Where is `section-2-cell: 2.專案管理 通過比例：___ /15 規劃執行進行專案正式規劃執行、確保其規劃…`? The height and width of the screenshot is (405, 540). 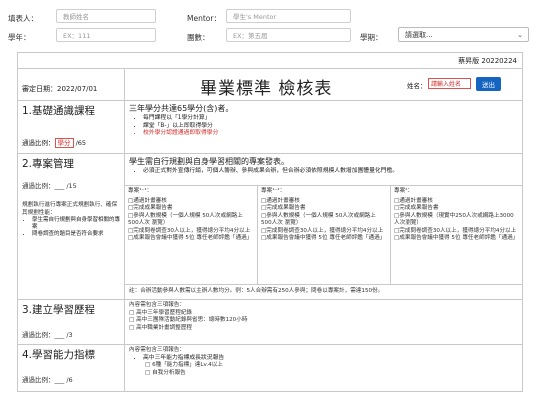 section-2-cell: 2.專案管理 通過比例：___ /15 規劃執行進行專案正式規劃執行、確保其規劃… is located at coordinates (71, 226).